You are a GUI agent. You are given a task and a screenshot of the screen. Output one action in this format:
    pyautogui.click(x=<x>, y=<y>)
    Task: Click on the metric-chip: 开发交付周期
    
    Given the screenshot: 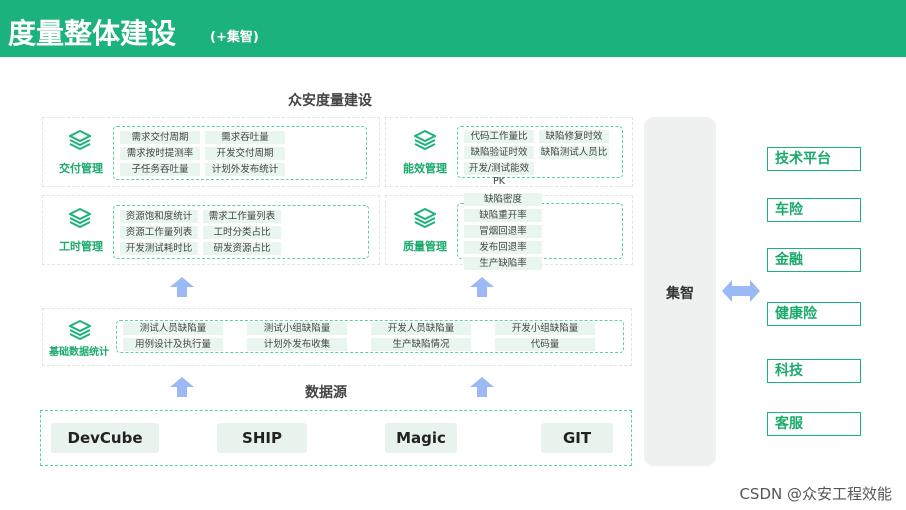 What is the action you would take?
    pyautogui.click(x=245, y=153)
    